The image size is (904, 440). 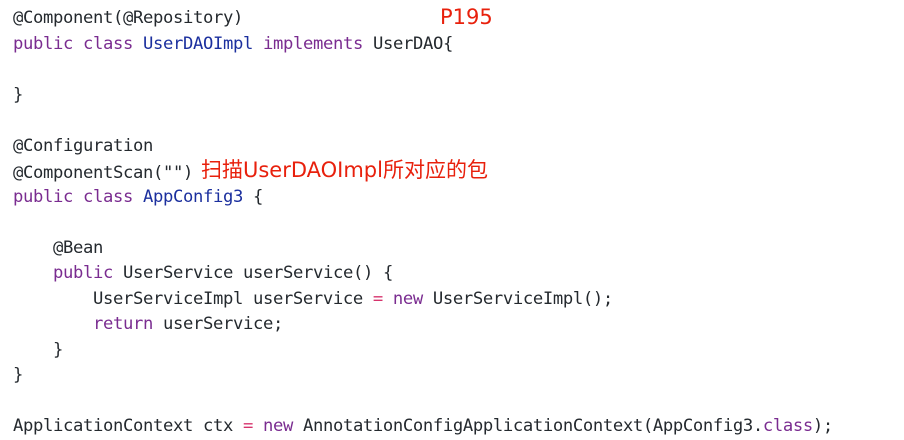 What do you see at coordinates (88, 173) in the screenshot?
I see `code-token-plain: @ComponentScan(` at bounding box center [88, 173].